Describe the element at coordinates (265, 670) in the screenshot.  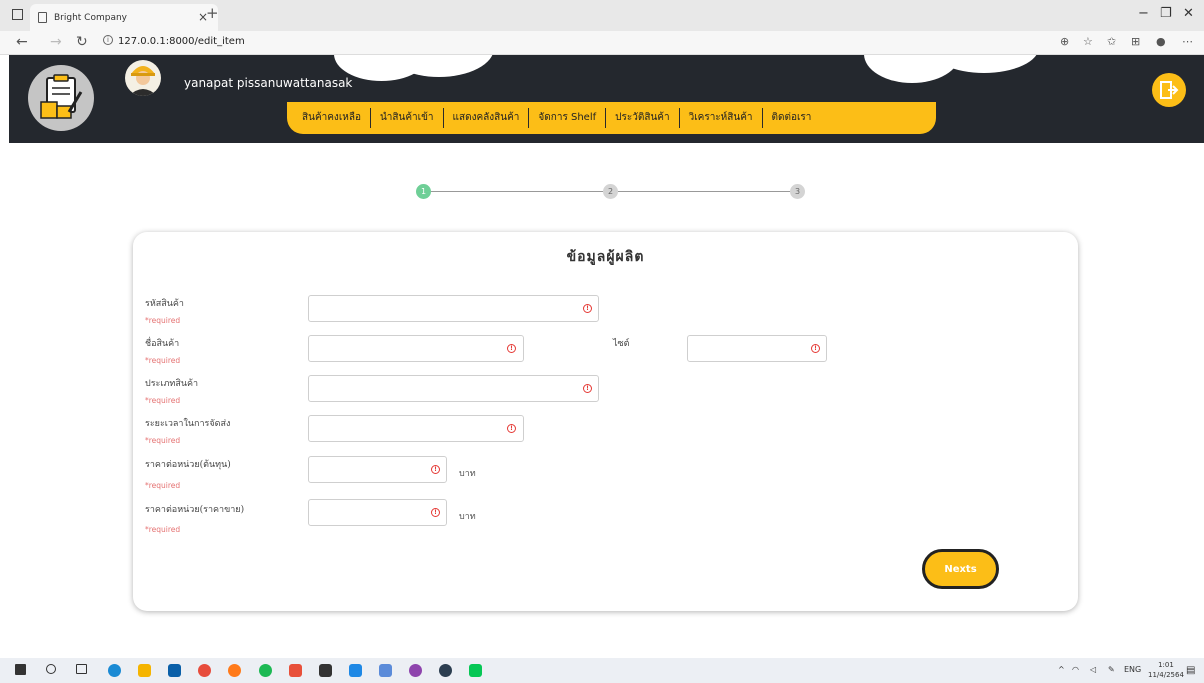
I see `spotify-icon` at that location.